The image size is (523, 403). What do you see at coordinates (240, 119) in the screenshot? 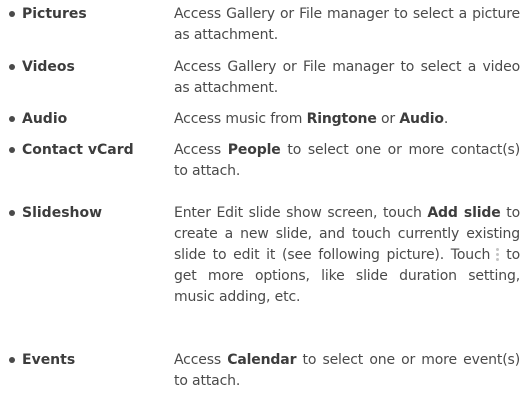
I see `desc-text: Access music from` at bounding box center [240, 119].